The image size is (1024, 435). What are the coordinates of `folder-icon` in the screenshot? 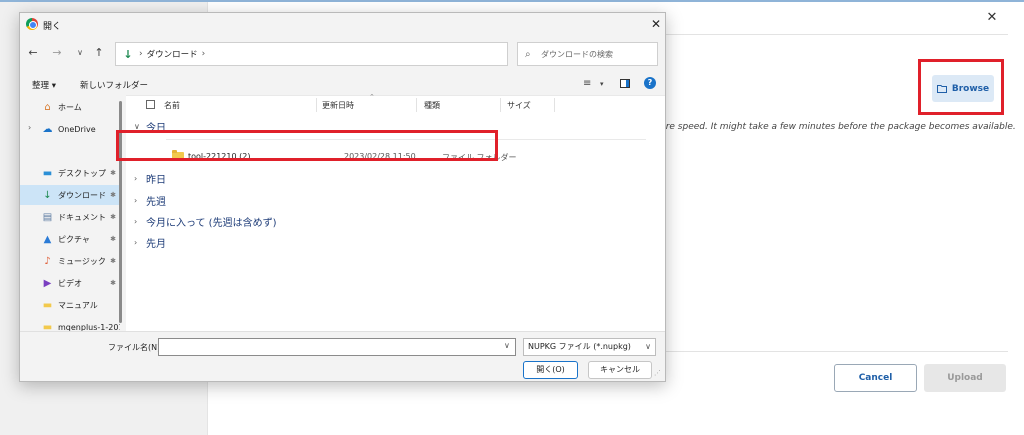 It's located at (941, 89).